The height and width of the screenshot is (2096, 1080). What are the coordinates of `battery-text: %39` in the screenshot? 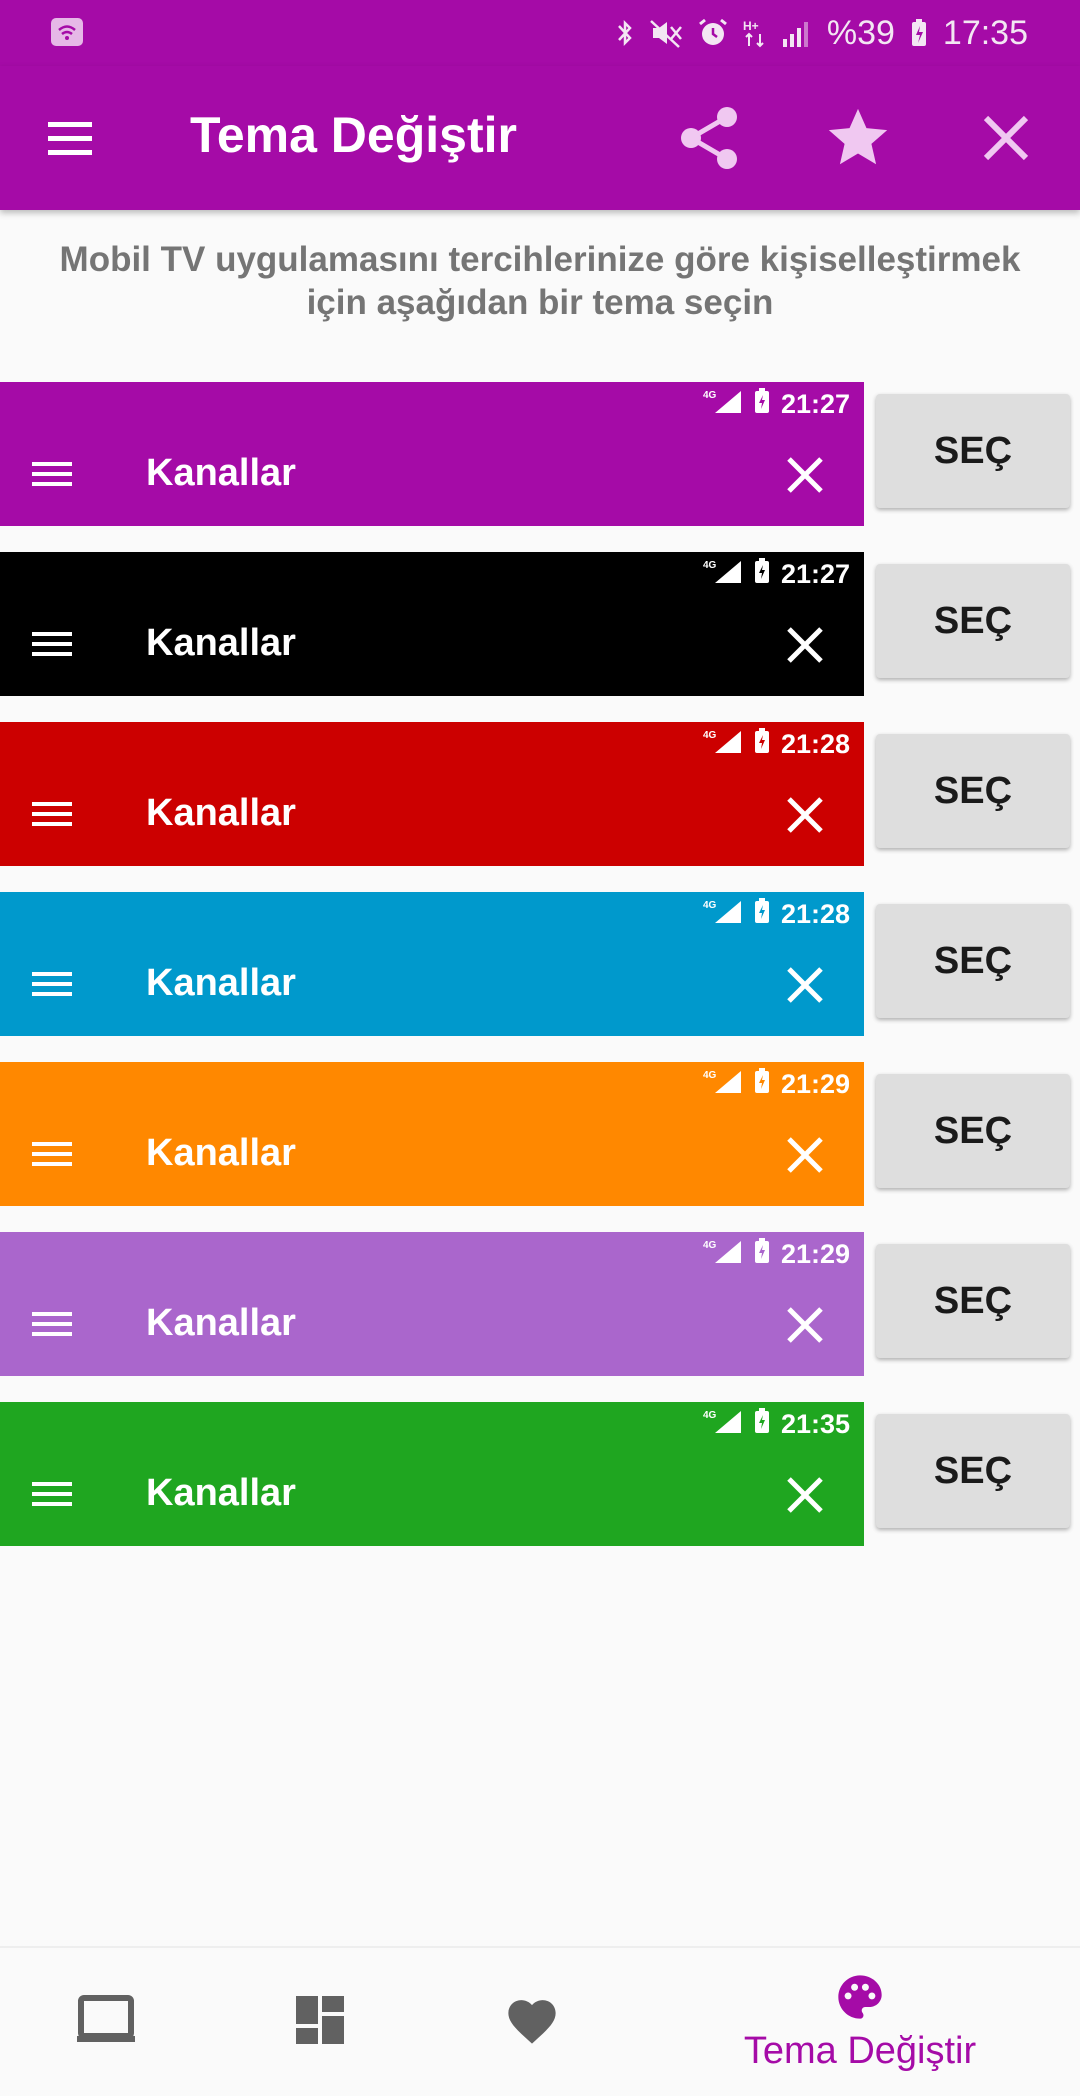 It's located at (860, 32).